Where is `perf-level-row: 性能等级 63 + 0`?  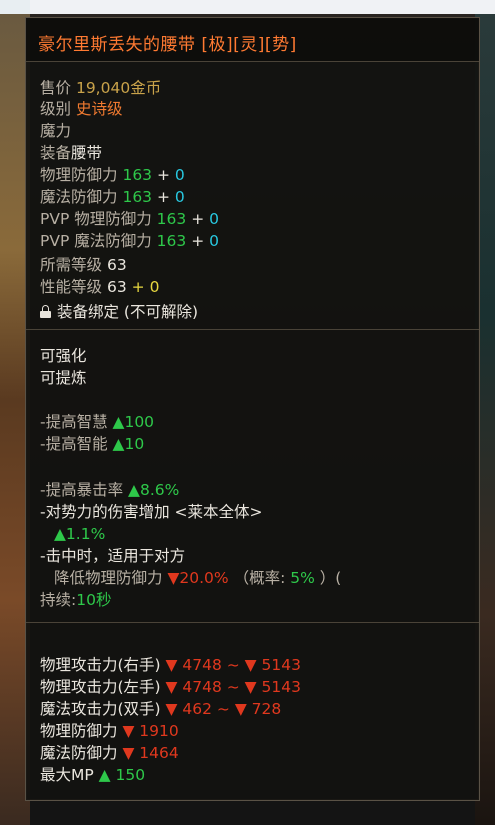
perf-level-row: 性能等级 63 + 0 is located at coordinates (99, 287).